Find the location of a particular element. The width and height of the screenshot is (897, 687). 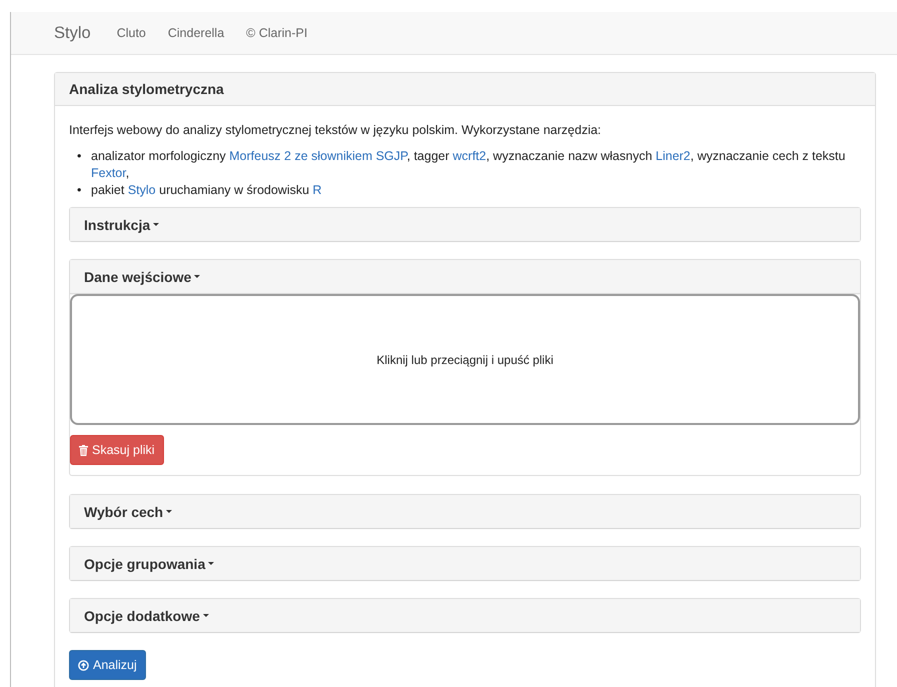

intro-text: Interfejs webowy do analizy stylometrycznej tekstów w języku polskim. Wykorzystane narzędzia: is located at coordinates (335, 130).